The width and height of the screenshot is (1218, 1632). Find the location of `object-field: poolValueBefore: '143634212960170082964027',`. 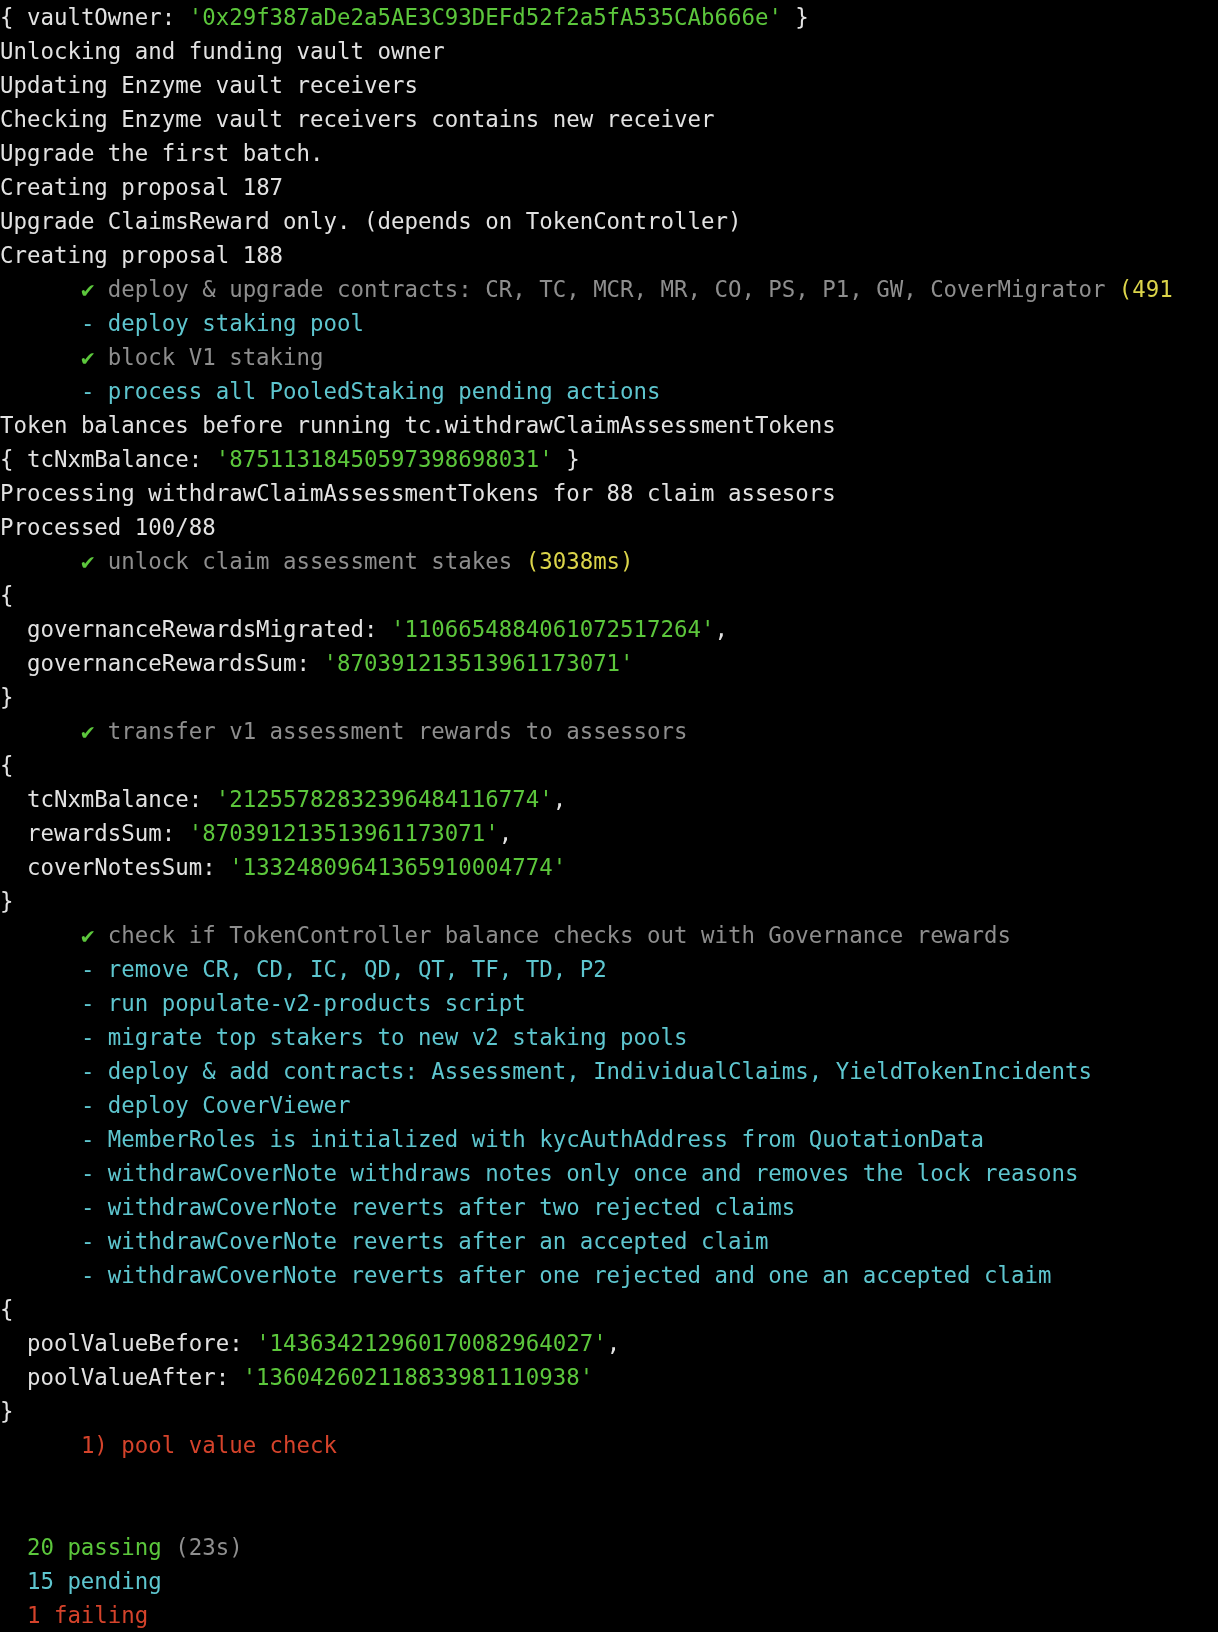

object-field: poolValueBefore: '143634212960170082964027', is located at coordinates (310, 1343).